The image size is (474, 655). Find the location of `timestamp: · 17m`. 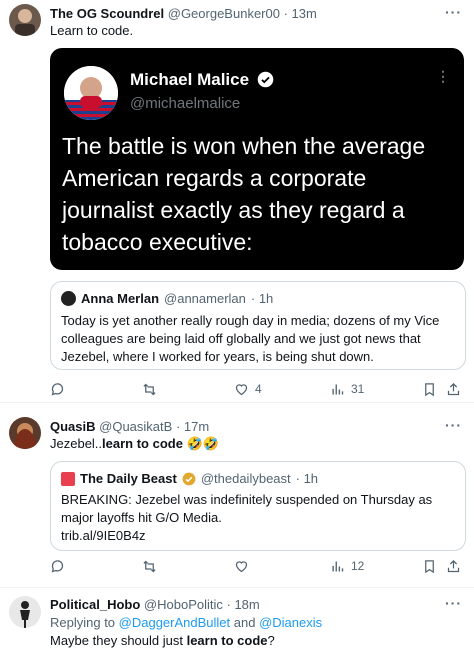

timestamp: · 17m is located at coordinates (192, 426).